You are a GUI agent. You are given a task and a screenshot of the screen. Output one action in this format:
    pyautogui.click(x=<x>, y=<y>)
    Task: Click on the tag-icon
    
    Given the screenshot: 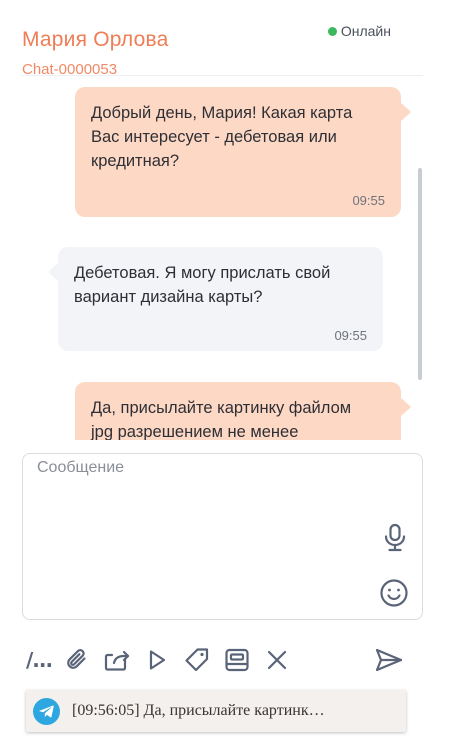 What is the action you would take?
    pyautogui.click(x=197, y=660)
    